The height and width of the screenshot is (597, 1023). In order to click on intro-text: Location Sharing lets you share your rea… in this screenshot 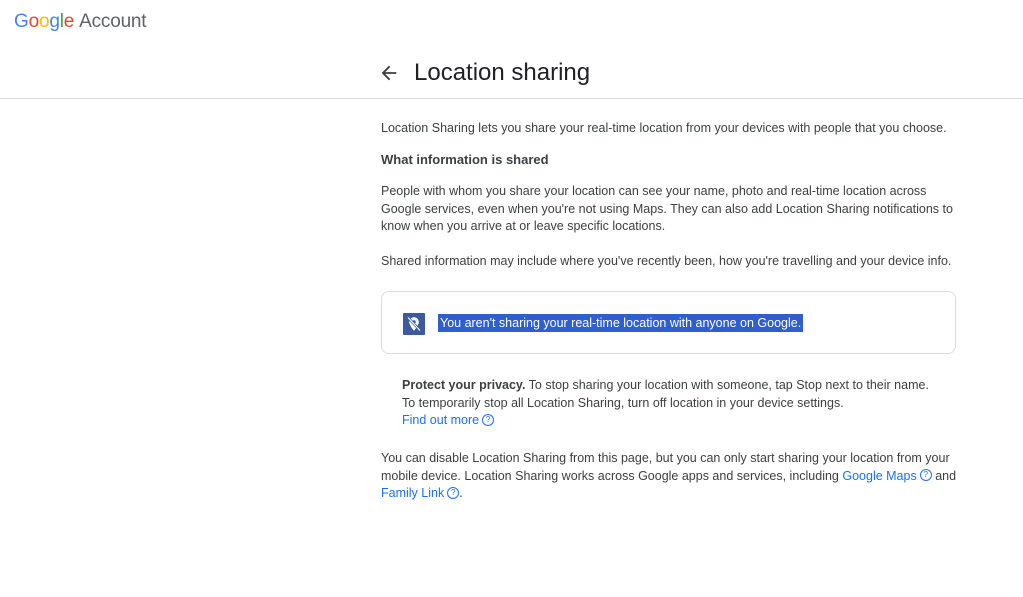, I will do `click(664, 128)`.